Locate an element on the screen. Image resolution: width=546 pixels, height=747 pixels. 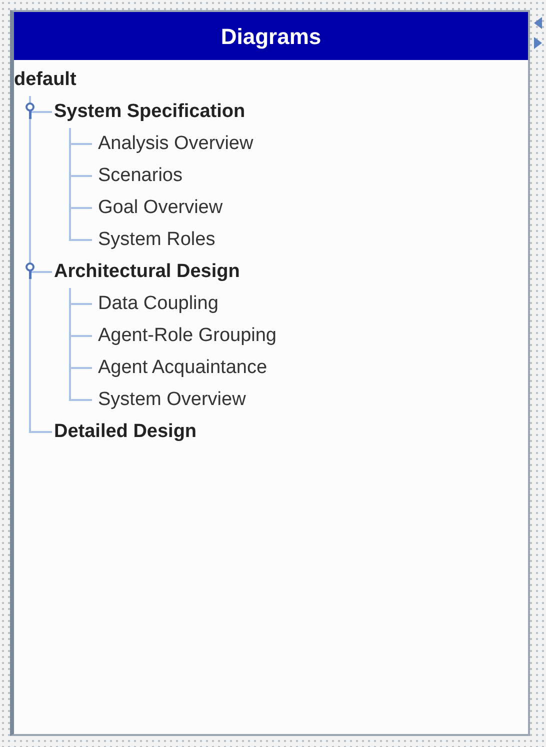
collapse-left-icon is located at coordinates (538, 23).